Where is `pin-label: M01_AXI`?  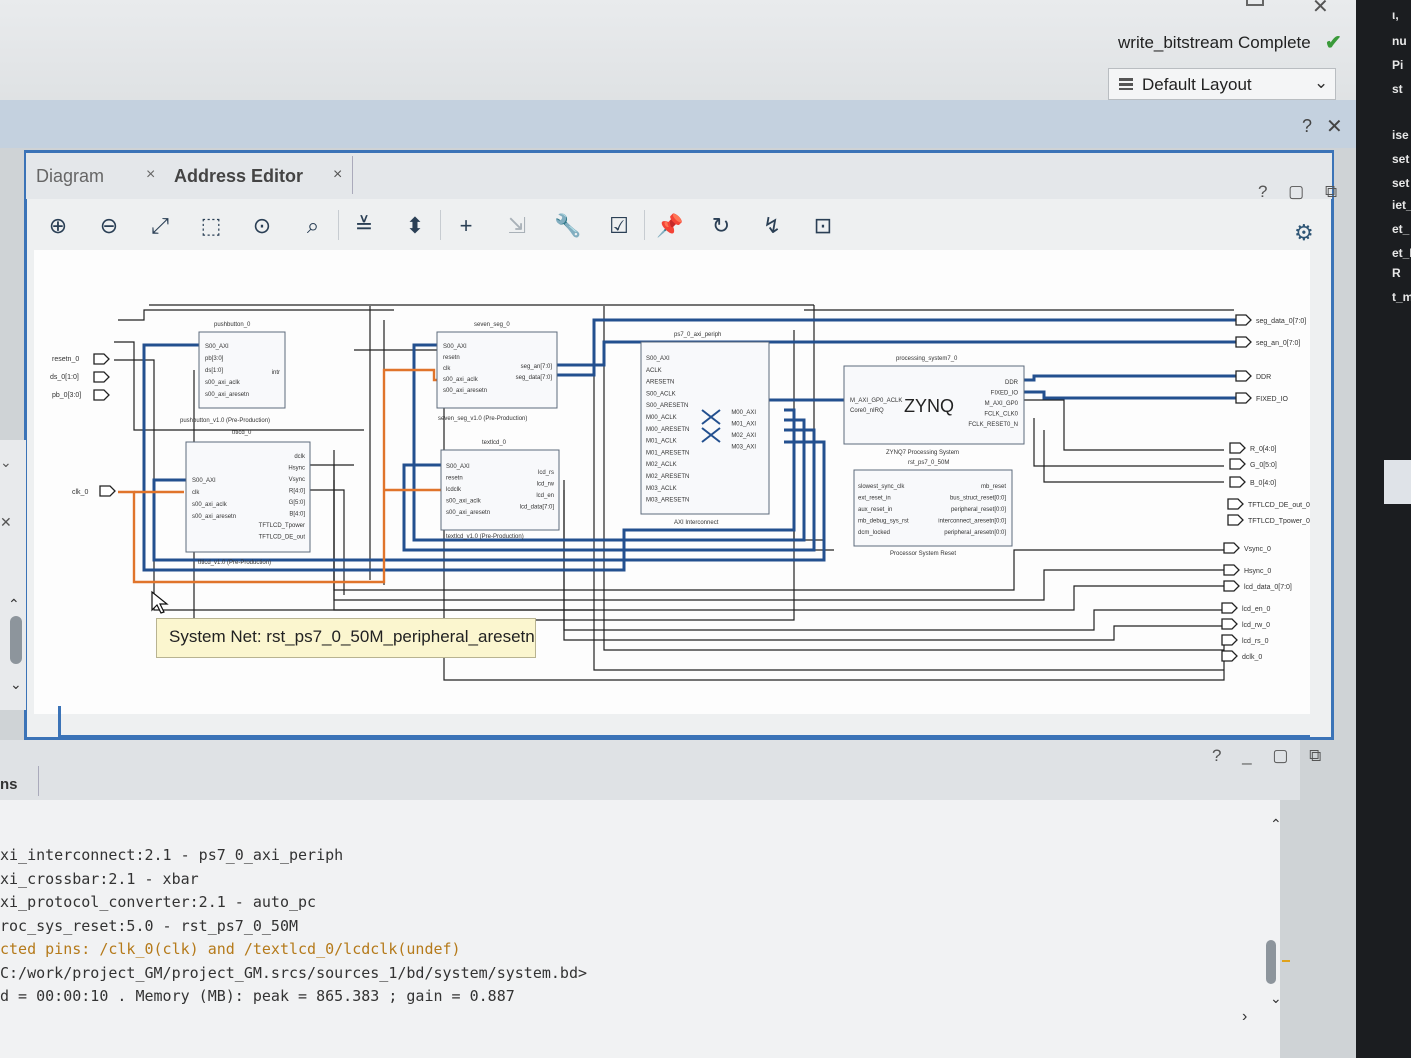
pin-label: M01_AXI is located at coordinates (743, 425).